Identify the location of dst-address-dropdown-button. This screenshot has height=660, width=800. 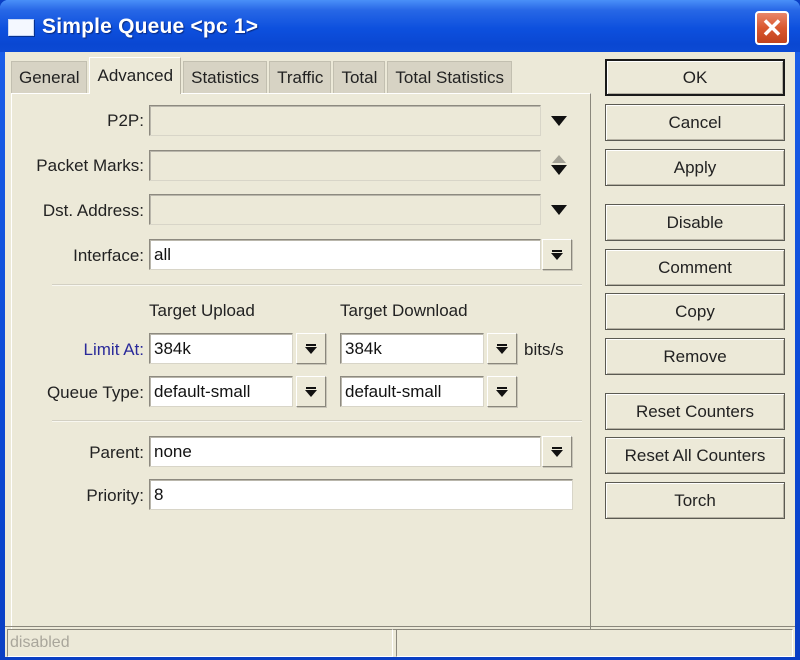
(559, 210).